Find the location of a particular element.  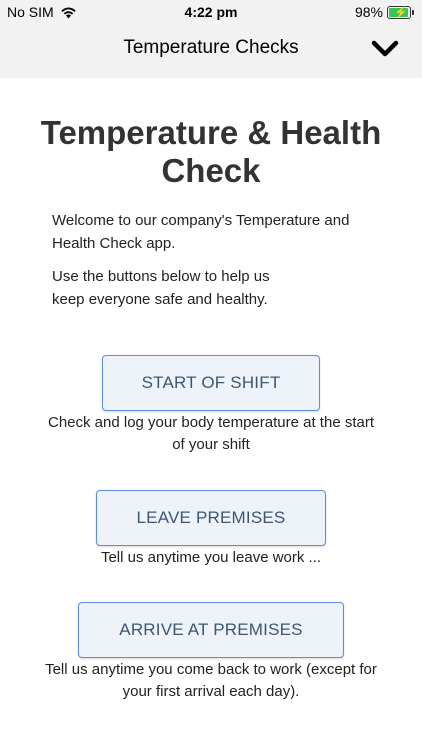

battery-cap is located at coordinates (413, 12).